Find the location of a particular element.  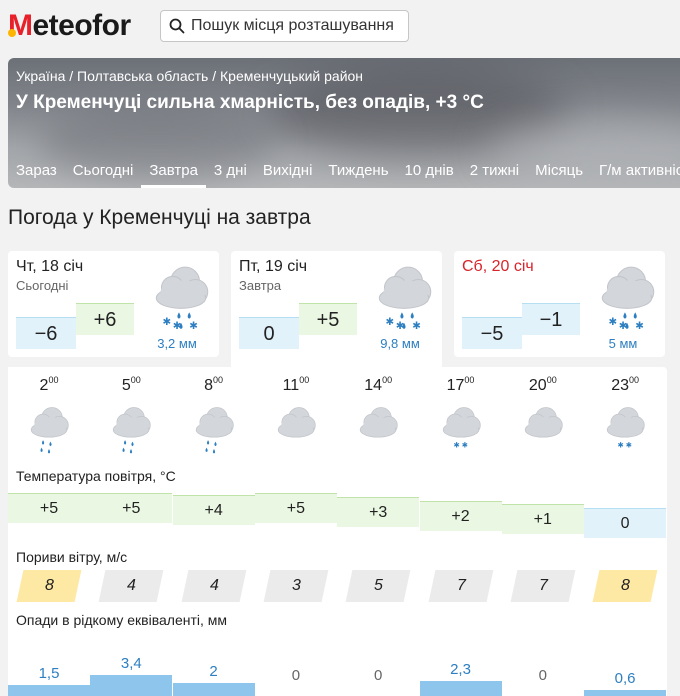

tab-8: 2 тижні is located at coordinates (494, 173).